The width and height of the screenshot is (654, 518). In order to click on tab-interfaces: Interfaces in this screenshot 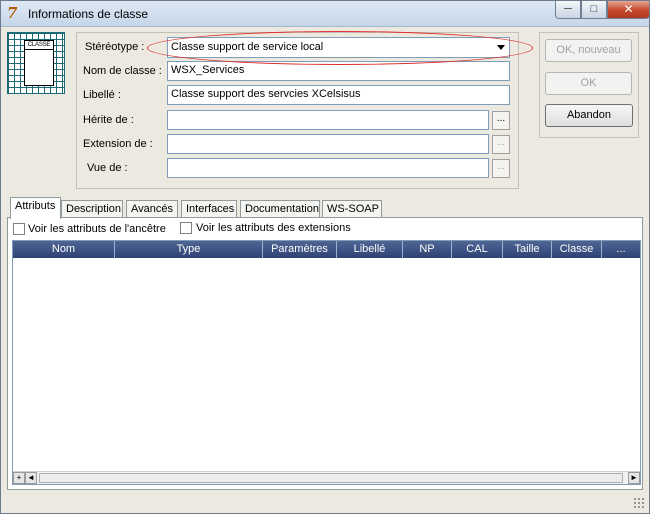, I will do `click(209, 209)`.